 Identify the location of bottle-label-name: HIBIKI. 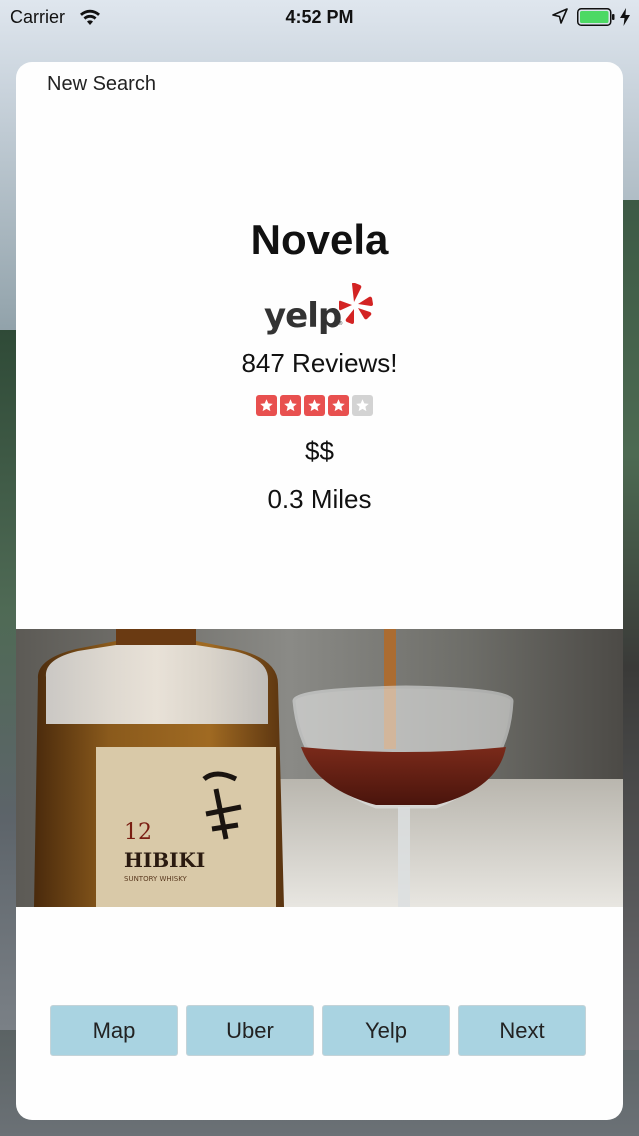
(164, 860).